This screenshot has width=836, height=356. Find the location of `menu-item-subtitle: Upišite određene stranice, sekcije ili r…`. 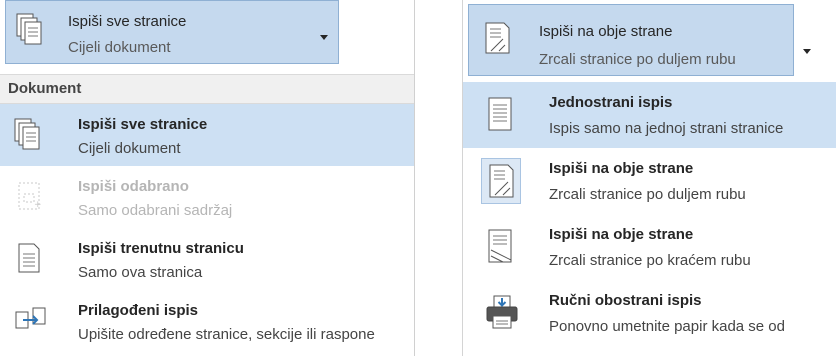

menu-item-subtitle: Upišite određene stranice, sekcije ili r… is located at coordinates (226, 334).